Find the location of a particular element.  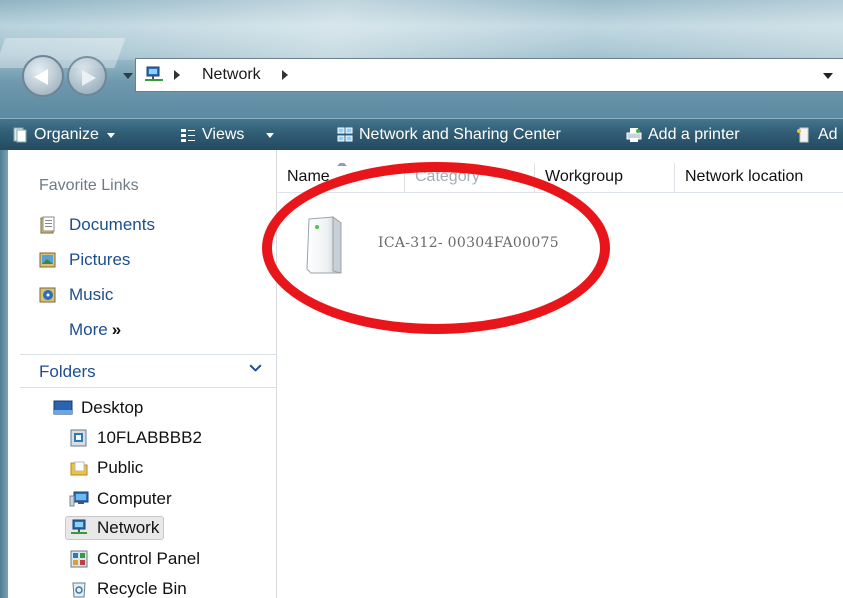

pictures-icon is located at coordinates (47, 260).